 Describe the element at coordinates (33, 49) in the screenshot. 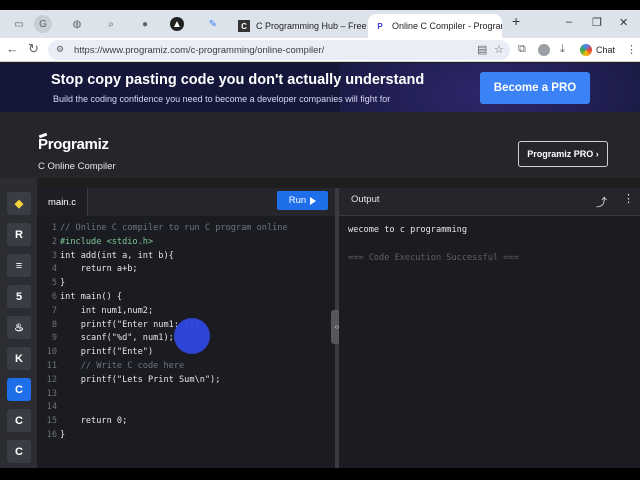

I see `reload-icon: ↻` at that location.